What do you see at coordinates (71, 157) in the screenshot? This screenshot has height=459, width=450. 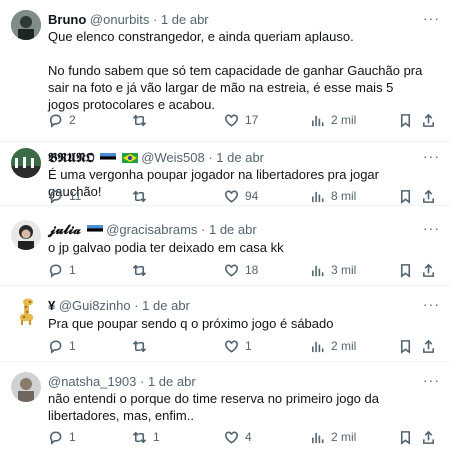 I see `display-name: 𝕭𝕽𝖀𝕹𝕺` at bounding box center [71, 157].